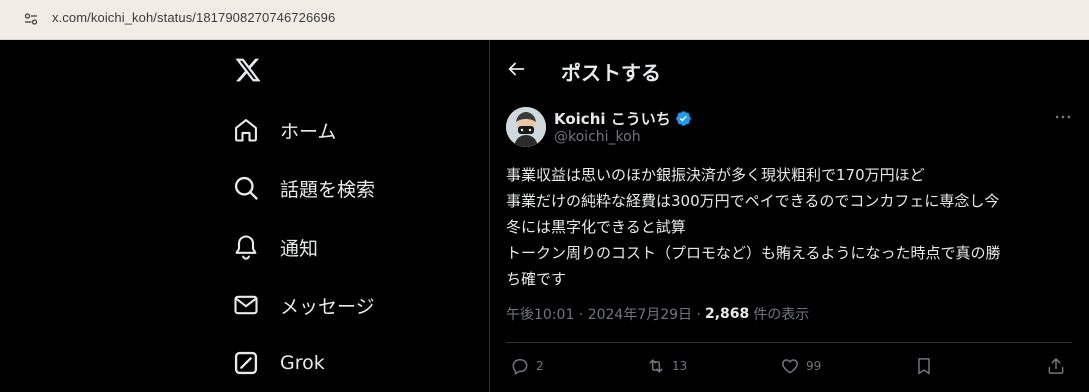  What do you see at coordinates (753, 253) in the screenshot?
I see `post-text-line: トークン周りのコスト（プロモなど）も賄えるようになった時点で真の勝` at bounding box center [753, 253].